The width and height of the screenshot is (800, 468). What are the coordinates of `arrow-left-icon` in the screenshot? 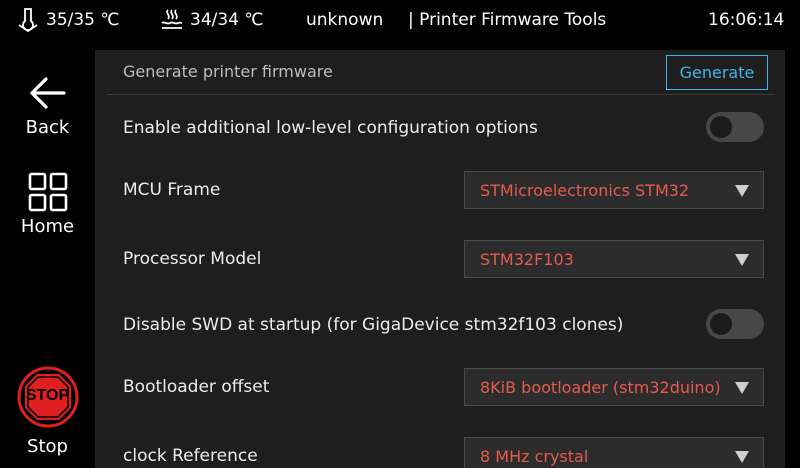 It's located at (48, 93).